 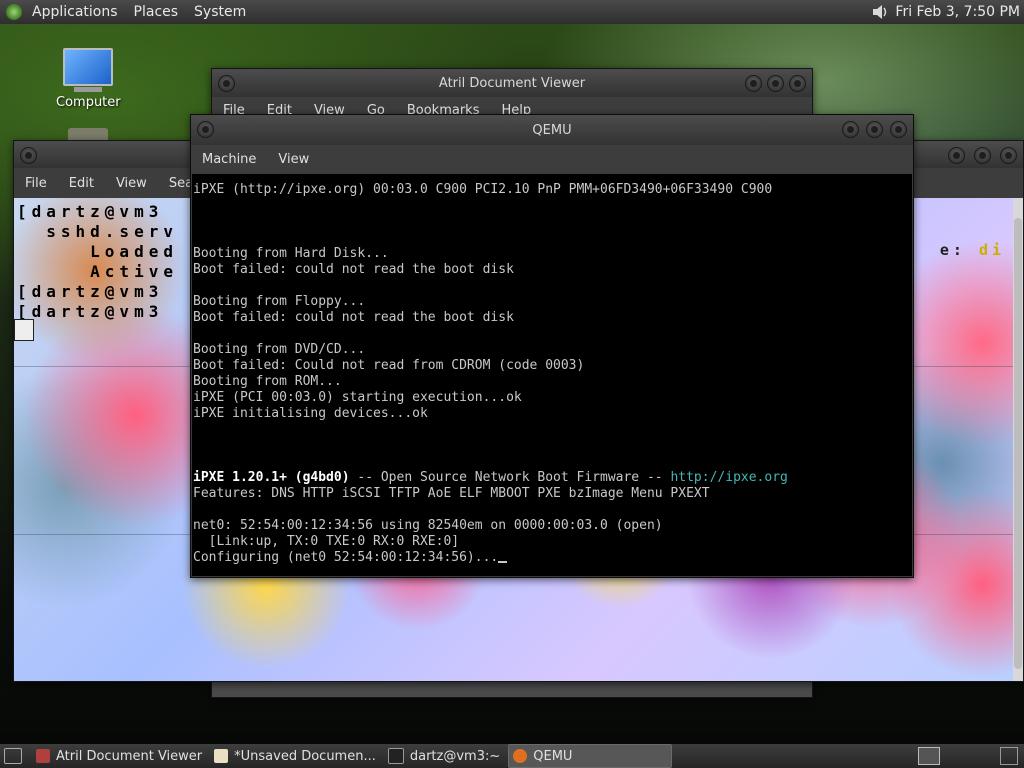 I want to click on menu-applications: Applications, so click(x=75, y=12).